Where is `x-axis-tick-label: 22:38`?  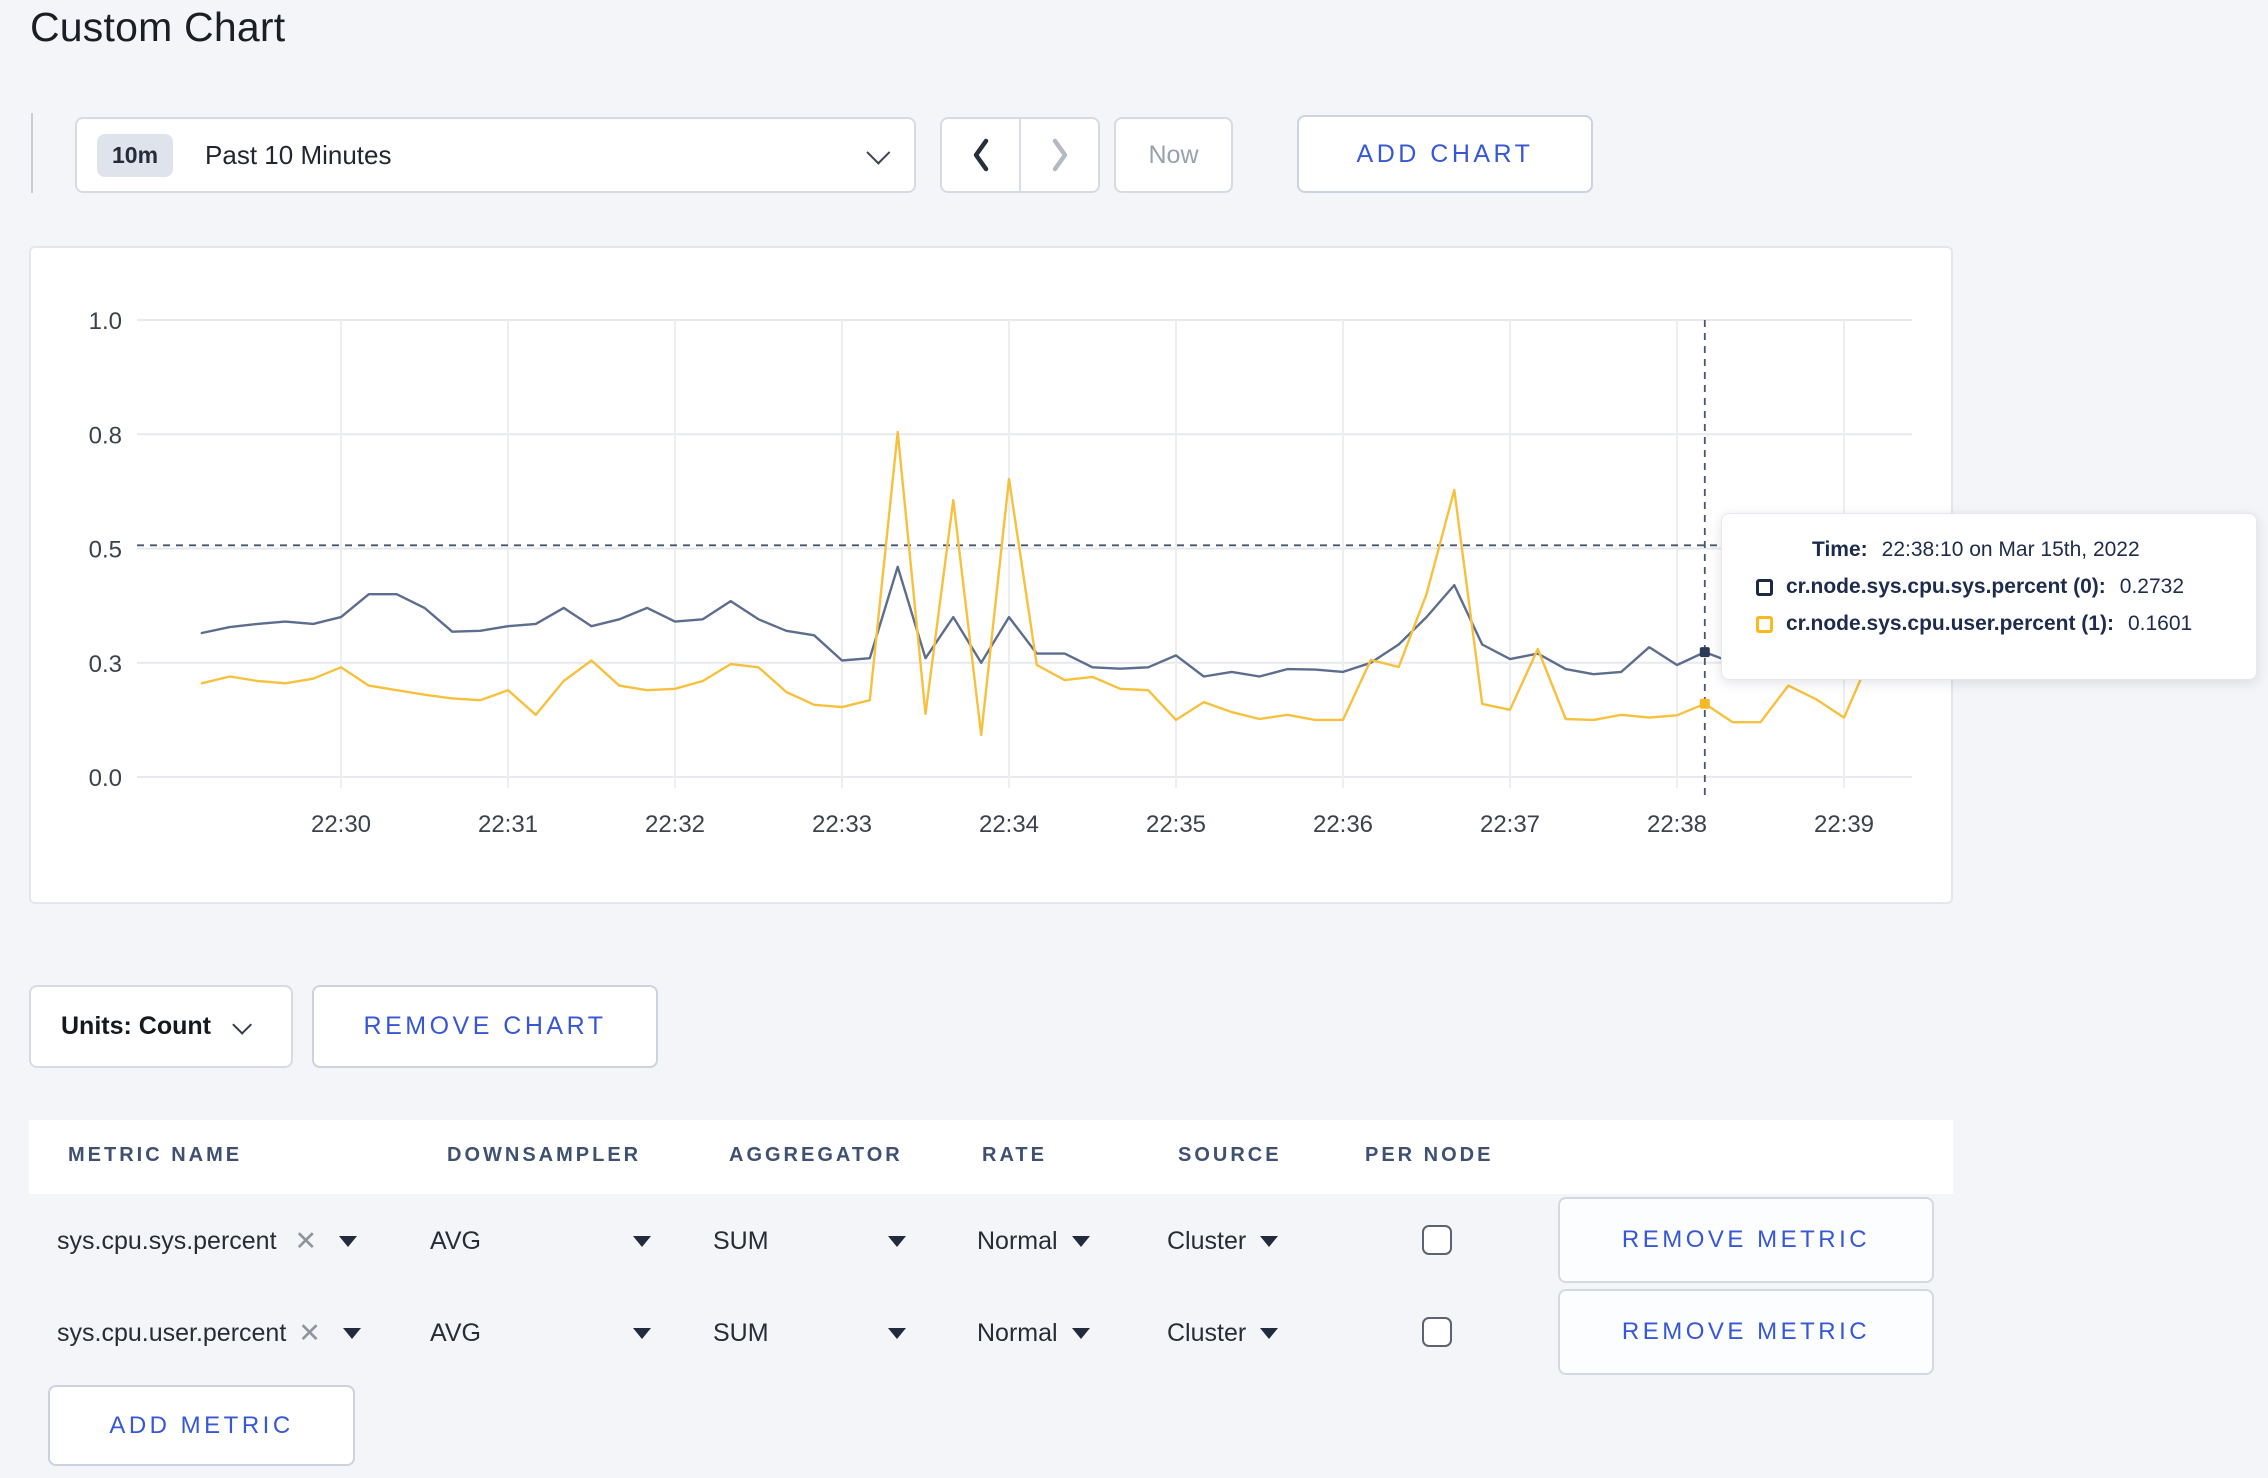 x-axis-tick-label: 22:38 is located at coordinates (1677, 824).